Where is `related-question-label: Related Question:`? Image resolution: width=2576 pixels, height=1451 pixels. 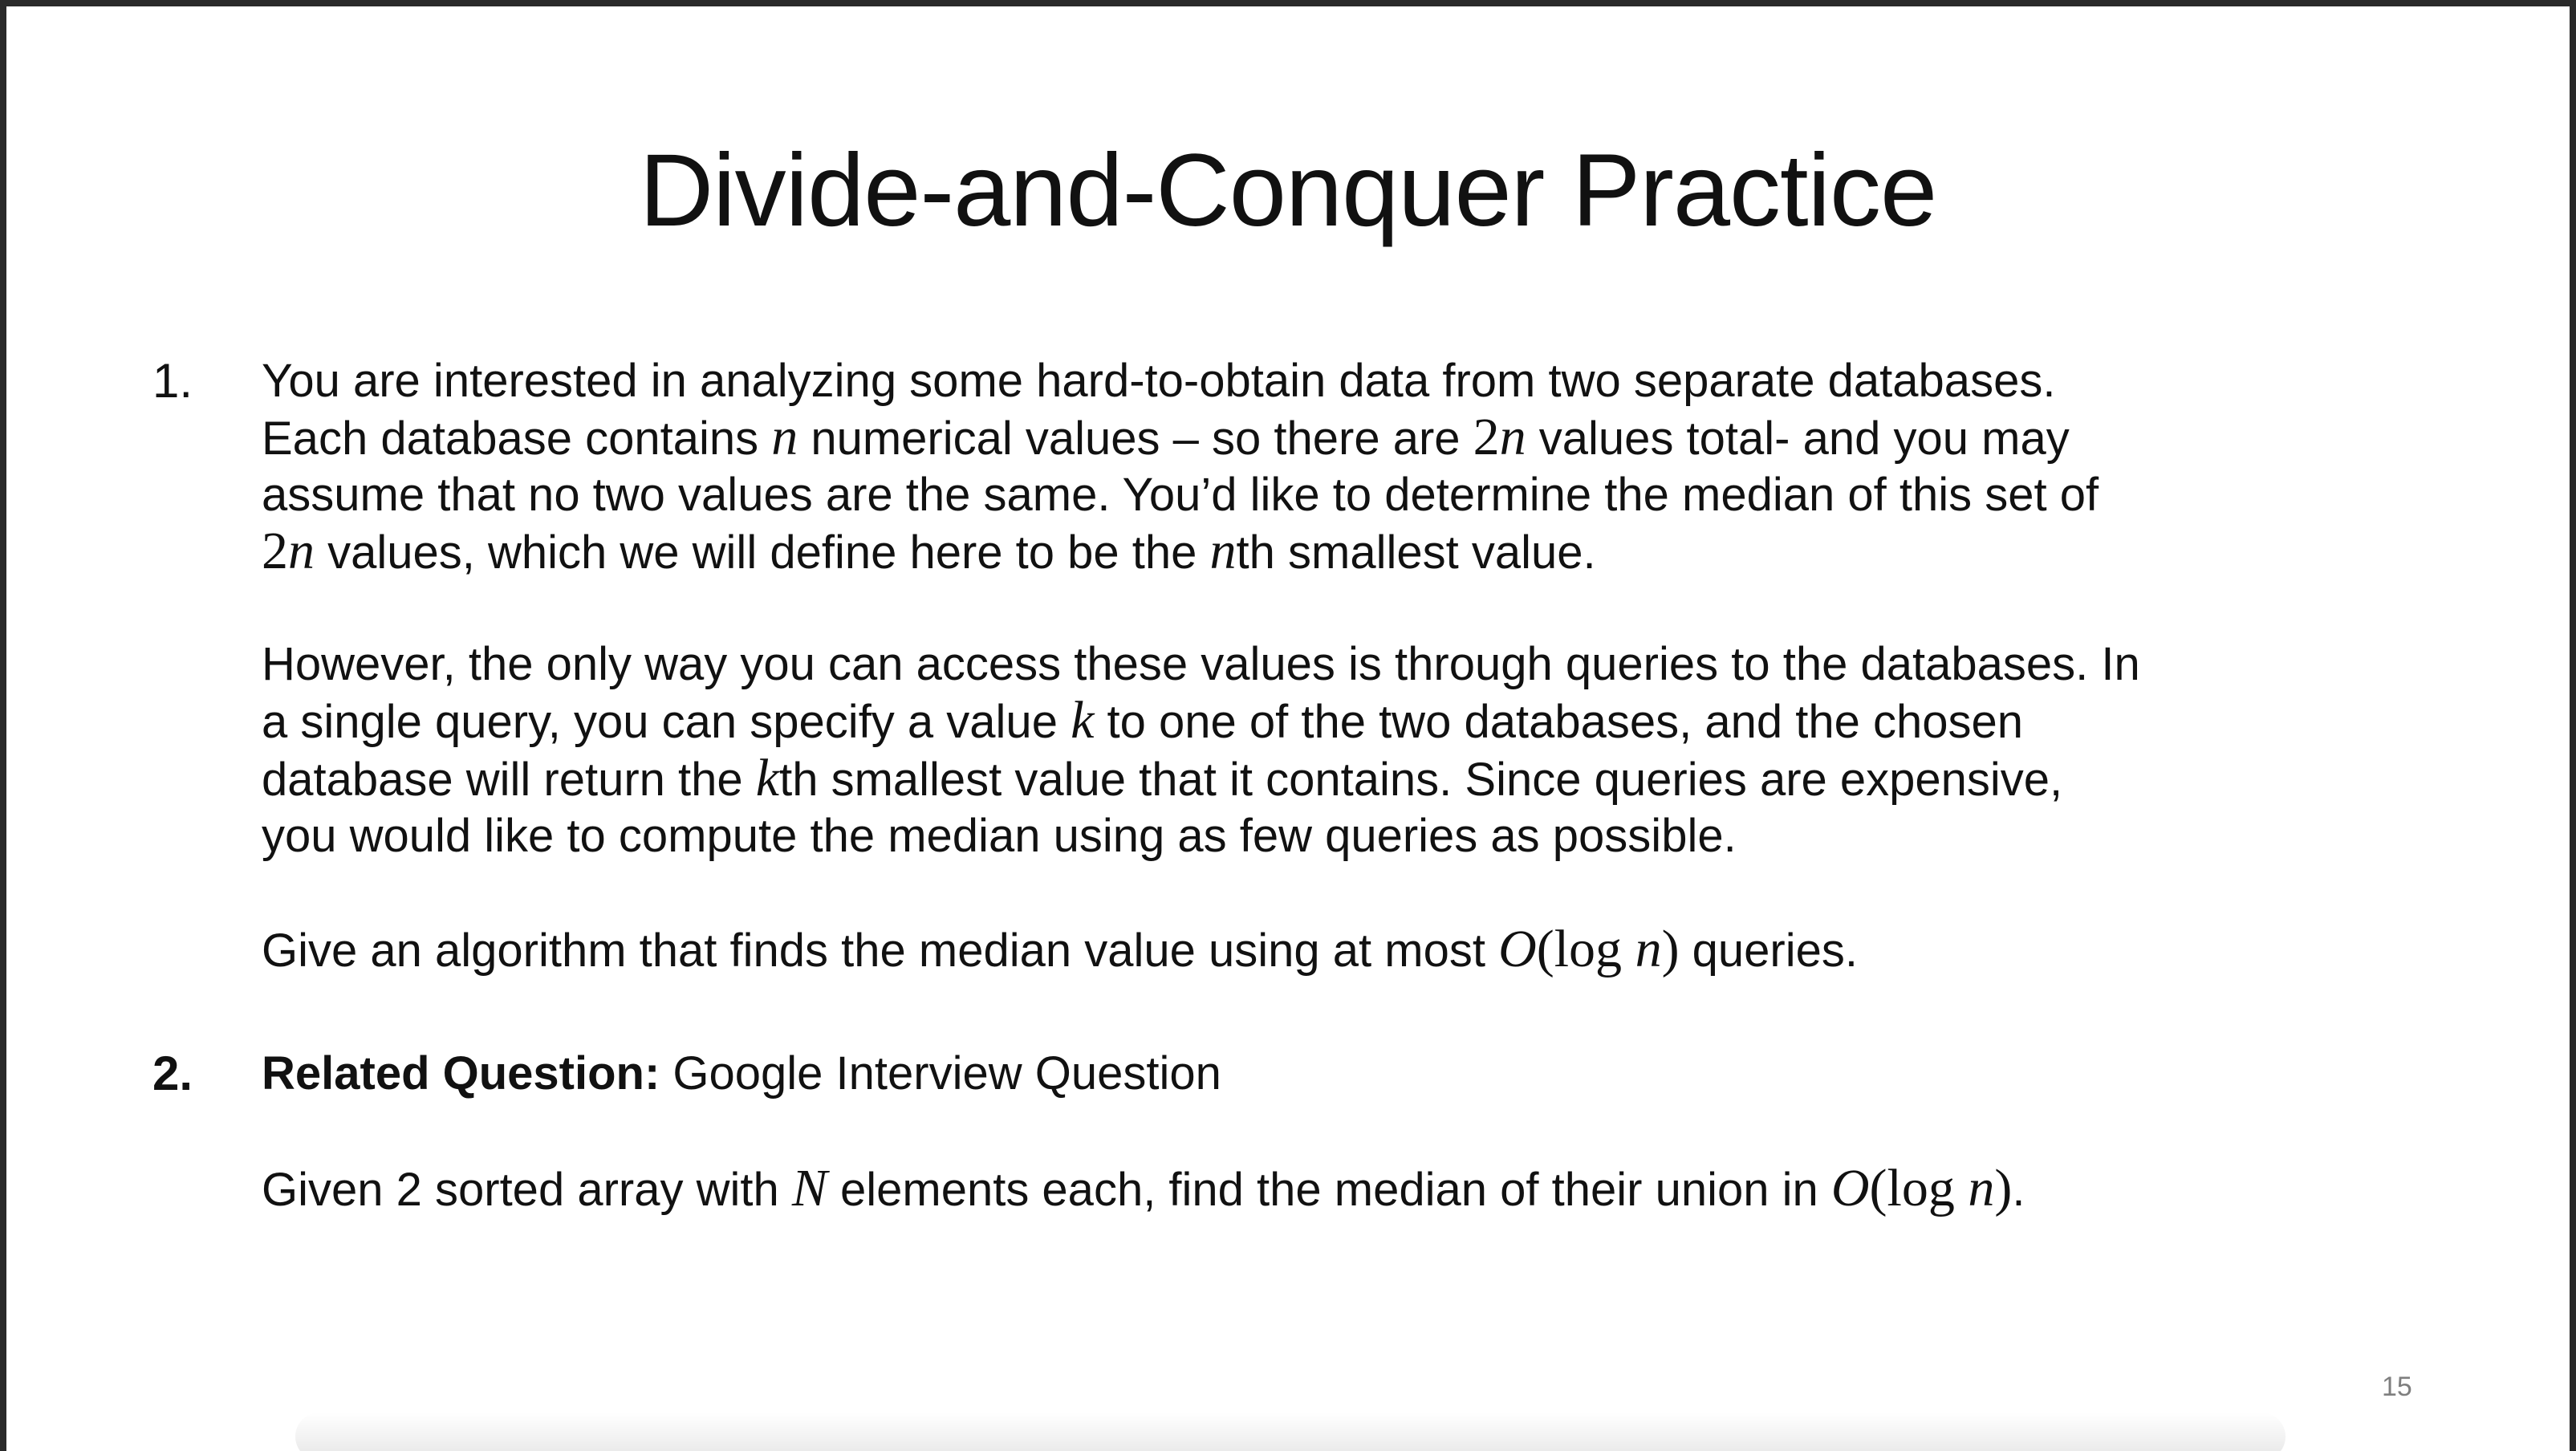 related-question-label: Related Question: is located at coordinates (461, 1073).